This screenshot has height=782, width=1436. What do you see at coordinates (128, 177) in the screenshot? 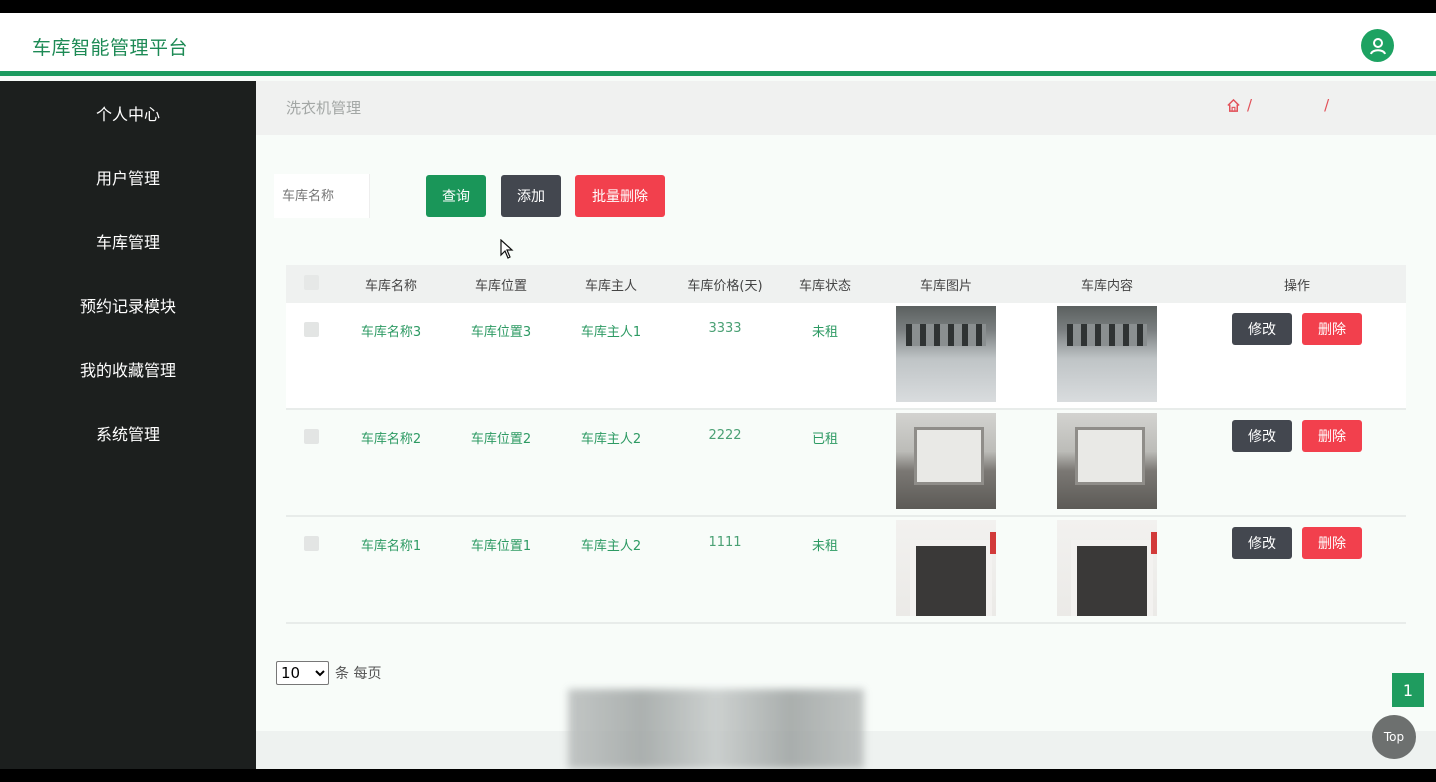
I see `sidebar-item-user-management: 用户管理` at bounding box center [128, 177].